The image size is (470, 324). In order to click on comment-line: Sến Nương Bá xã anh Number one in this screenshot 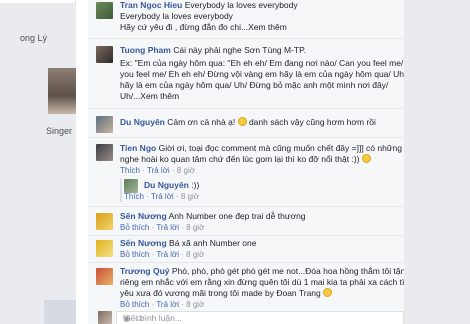, I will do `click(188, 243)`.